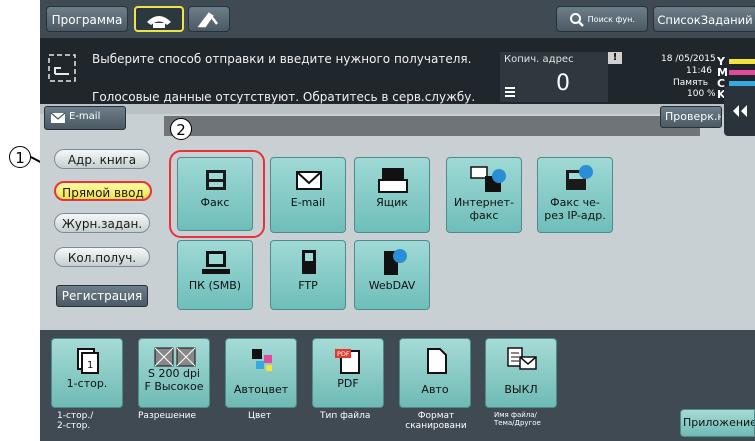 The width and height of the screenshot is (755, 441). Describe the element at coordinates (308, 202) in the screenshot. I see `email-label: E-mail` at that location.